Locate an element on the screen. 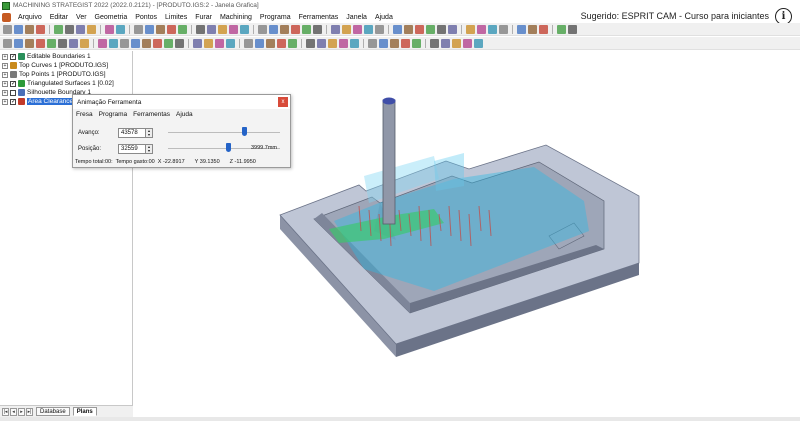 The image size is (800, 421). menu-limites: Limites is located at coordinates (176, 17).